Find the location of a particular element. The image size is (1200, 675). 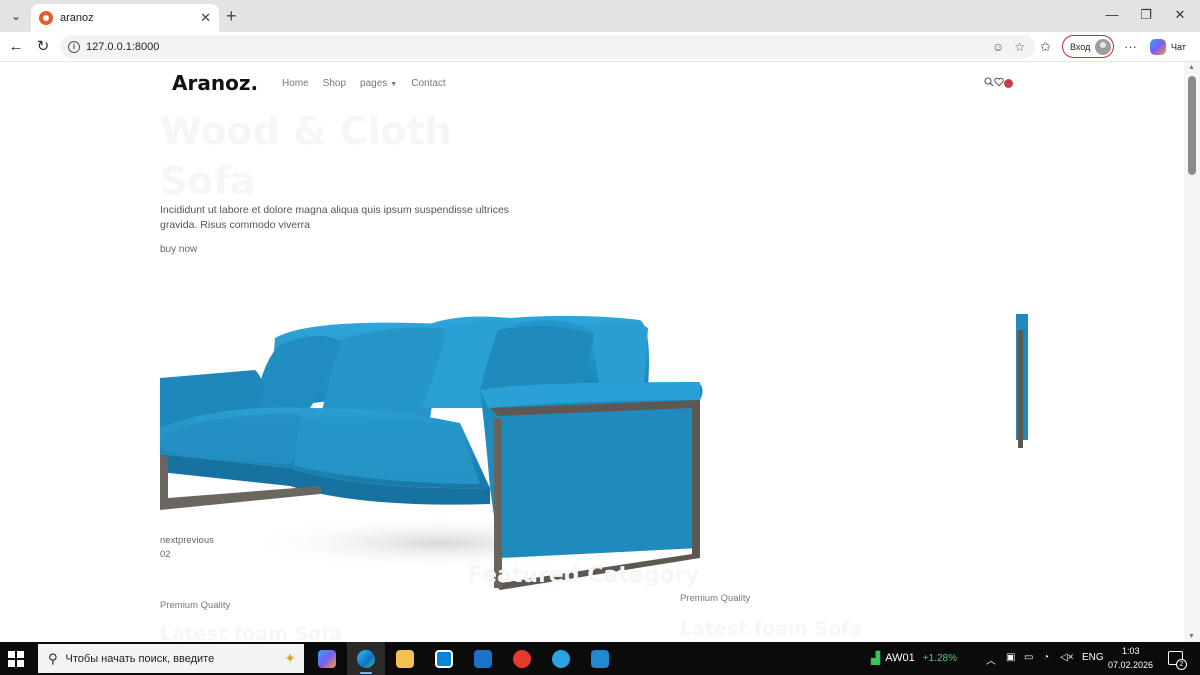

battery-icon: ▭ is located at coordinates (1028, 657).